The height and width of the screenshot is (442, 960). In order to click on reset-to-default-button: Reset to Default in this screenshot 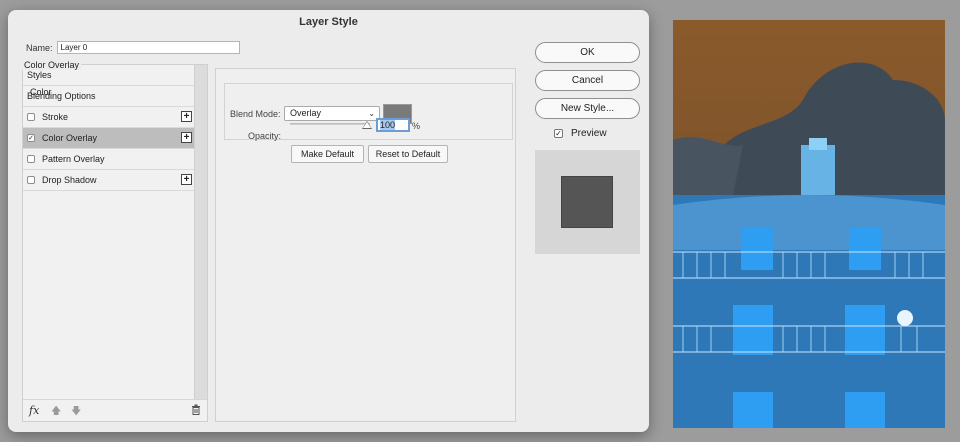, I will do `click(408, 154)`.